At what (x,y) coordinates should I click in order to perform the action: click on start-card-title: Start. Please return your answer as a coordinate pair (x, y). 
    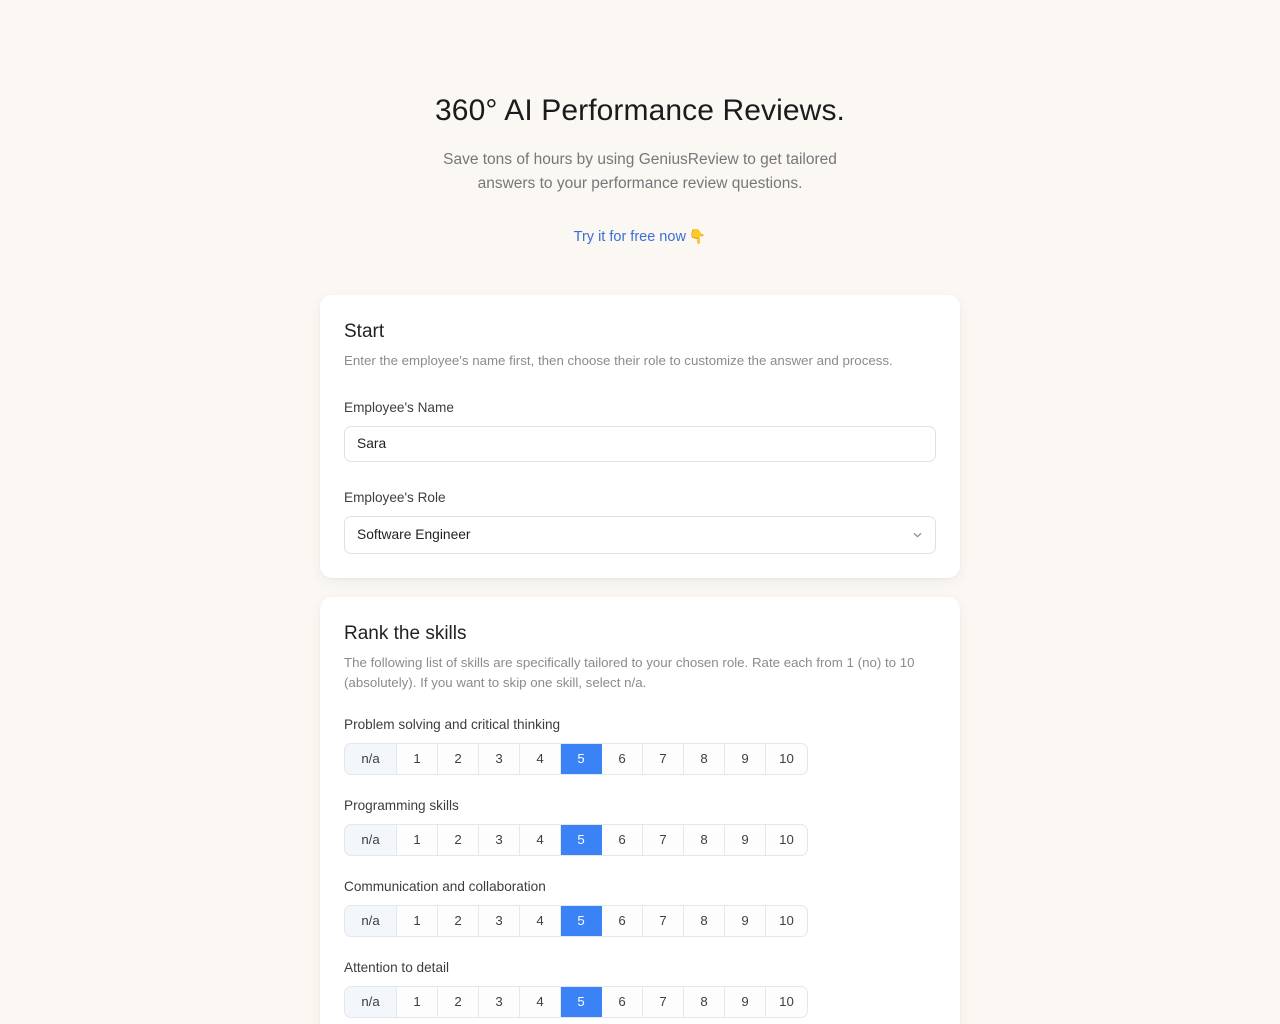
    Looking at the image, I should click on (364, 331).